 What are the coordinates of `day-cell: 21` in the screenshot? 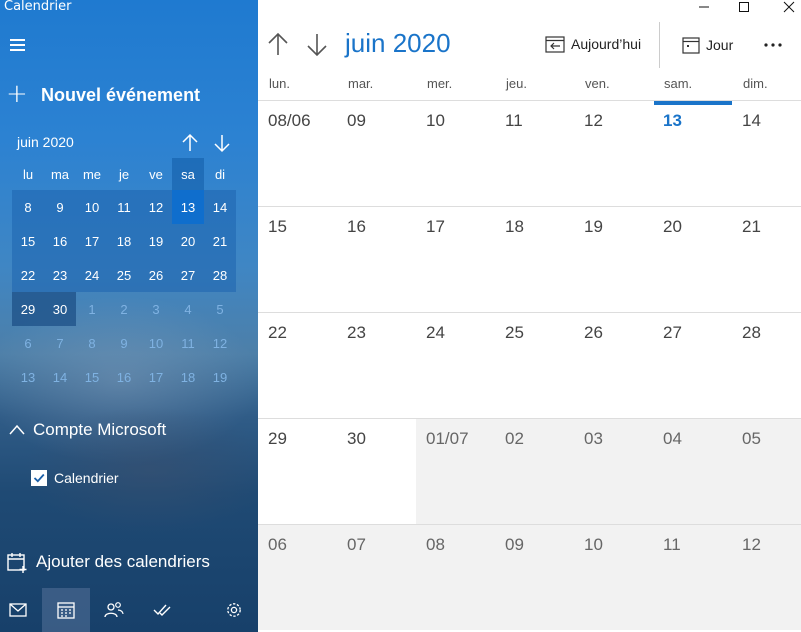 It's located at (766, 259).